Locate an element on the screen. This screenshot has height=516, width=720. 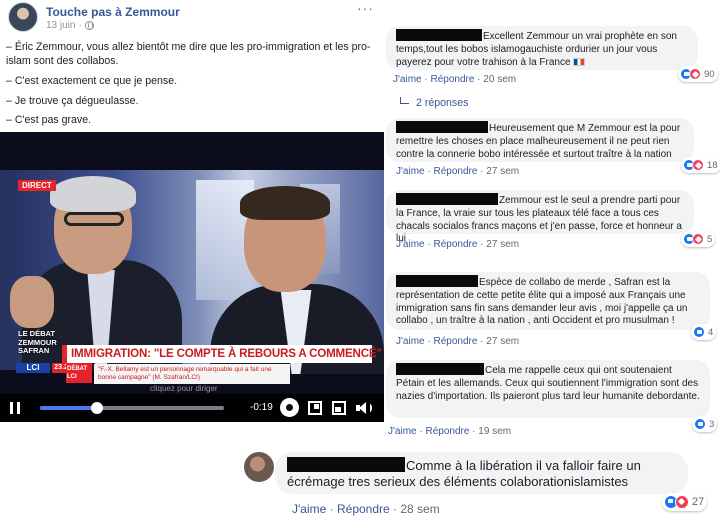
comment-time: 28 sem is located at coordinates (420, 509).